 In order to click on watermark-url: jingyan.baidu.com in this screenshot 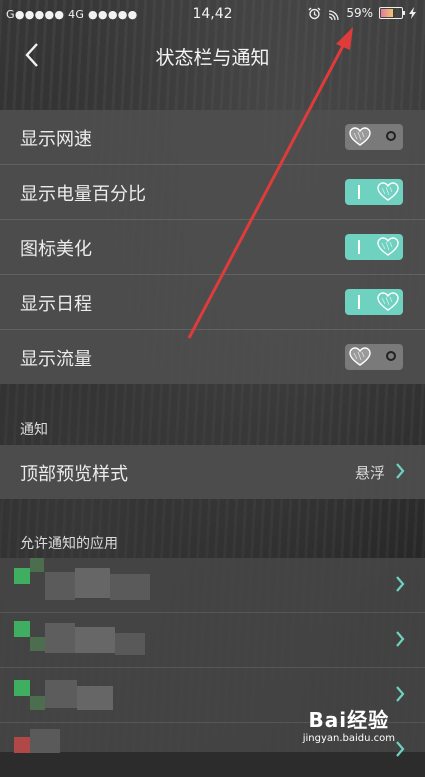, I will do `click(348, 738)`.